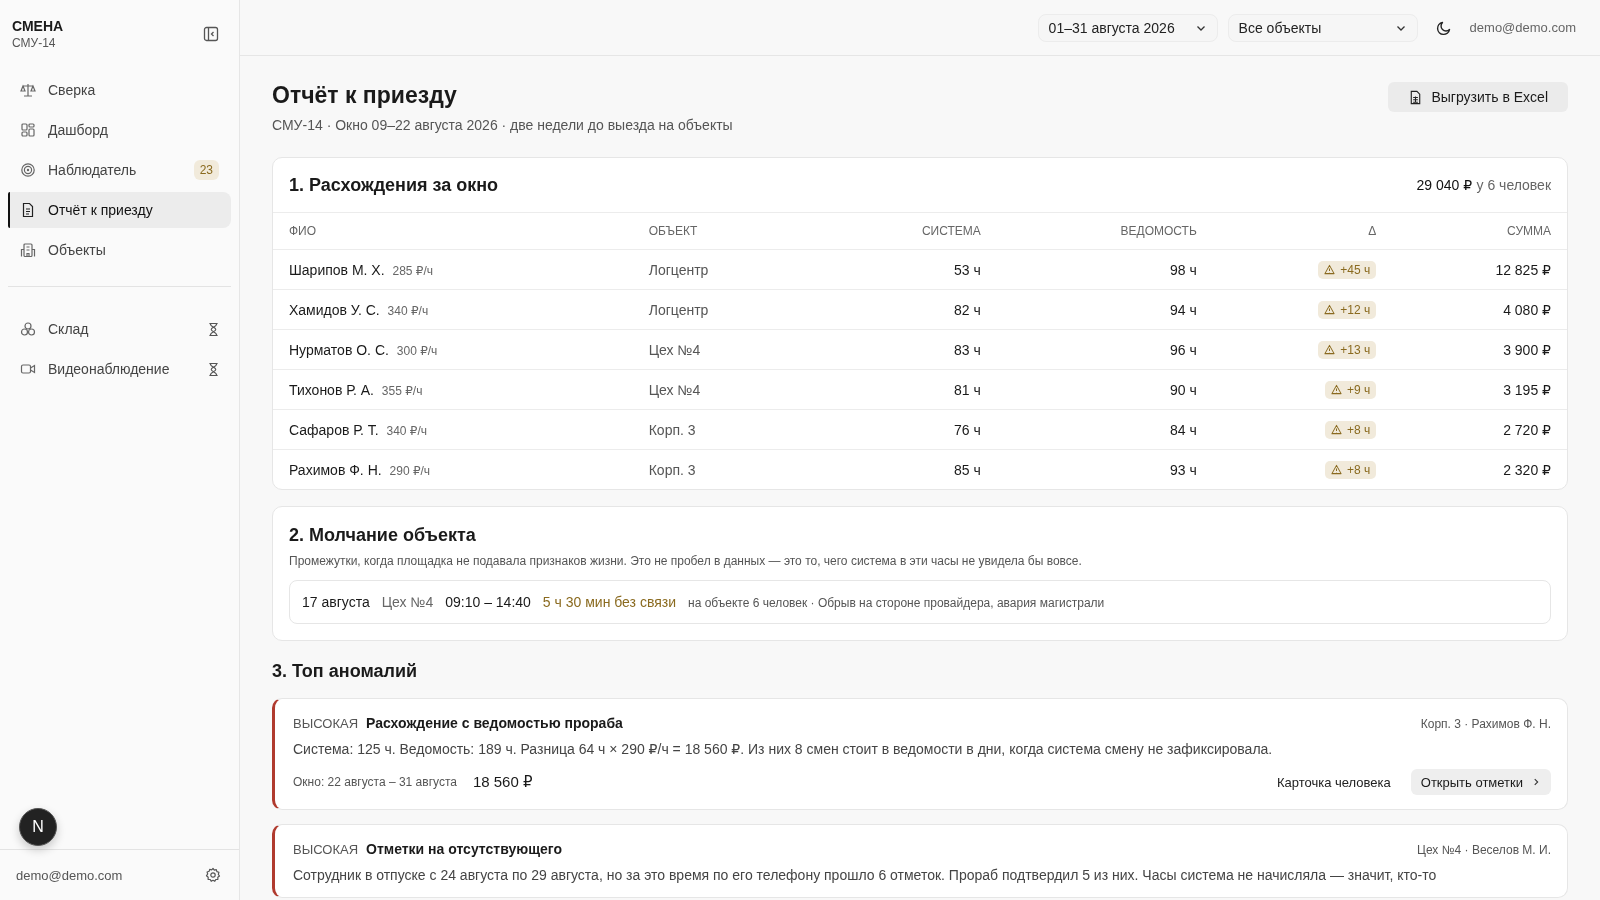 The height and width of the screenshot is (900, 1600). I want to click on delta-badge: +45 ч, so click(1347, 269).